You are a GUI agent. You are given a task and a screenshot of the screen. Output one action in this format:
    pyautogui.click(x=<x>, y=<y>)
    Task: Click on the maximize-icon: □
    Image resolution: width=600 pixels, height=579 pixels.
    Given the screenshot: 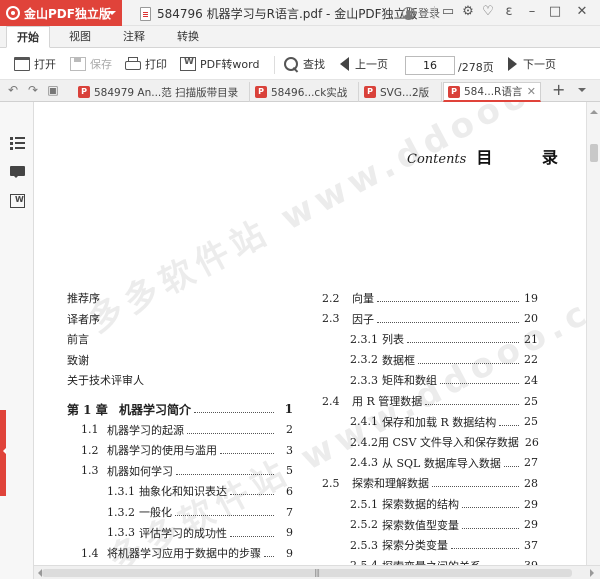 What is the action you would take?
    pyautogui.click(x=555, y=12)
    